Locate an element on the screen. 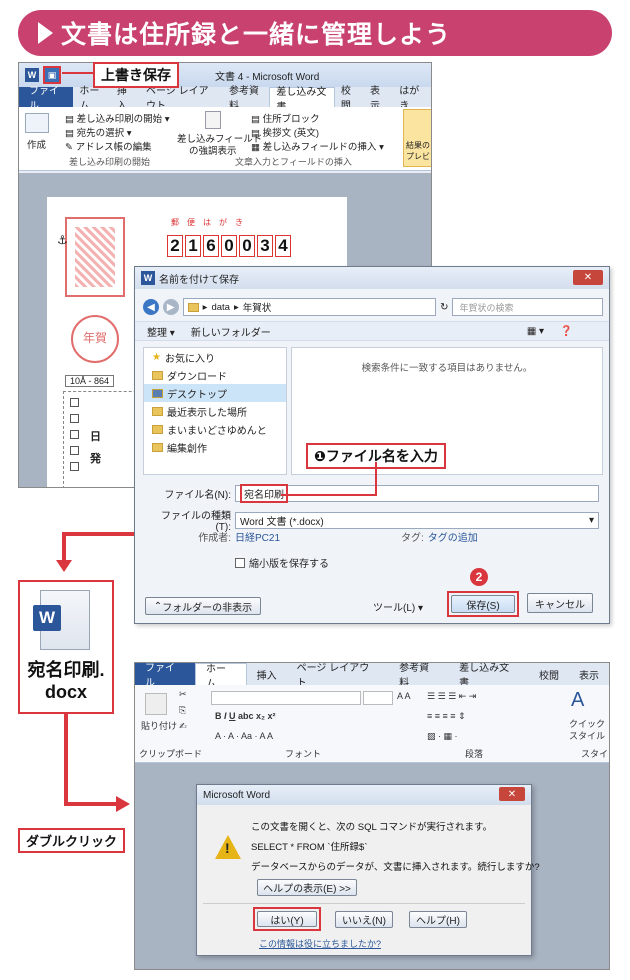 The image size is (630, 980). postmark-text: 年賀 is located at coordinates (95, 338).